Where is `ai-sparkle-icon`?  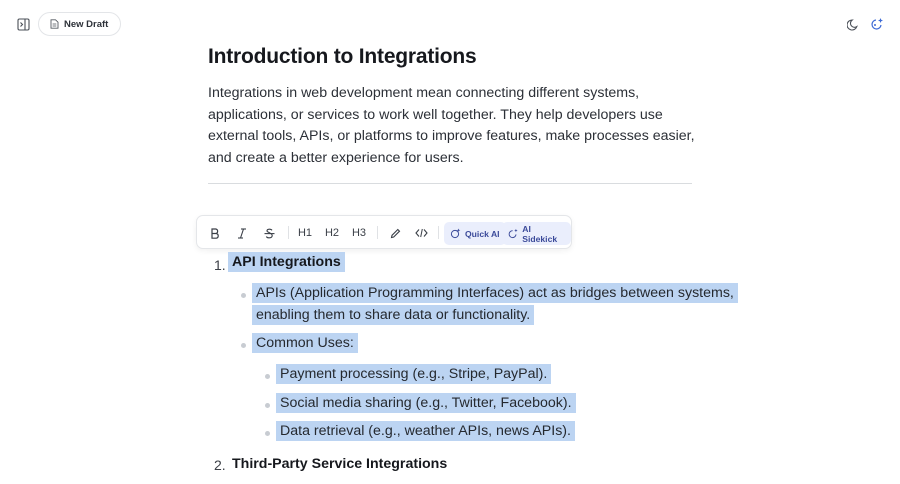
ai-sparkle-icon is located at coordinates (877, 24).